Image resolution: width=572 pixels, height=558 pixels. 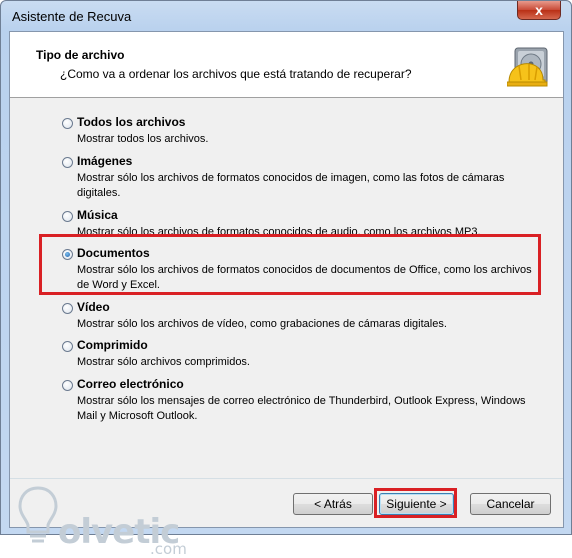 I want to click on option-label: Música, so click(x=97, y=215).